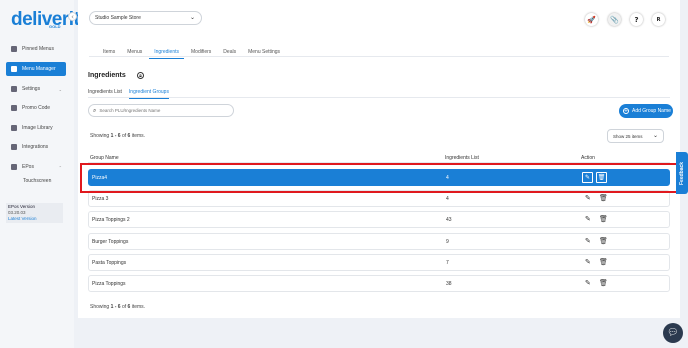 The width and height of the screenshot is (688, 348). Describe the element at coordinates (140, 75) in the screenshot. I see `lock-icon: 🔒︎` at that location.